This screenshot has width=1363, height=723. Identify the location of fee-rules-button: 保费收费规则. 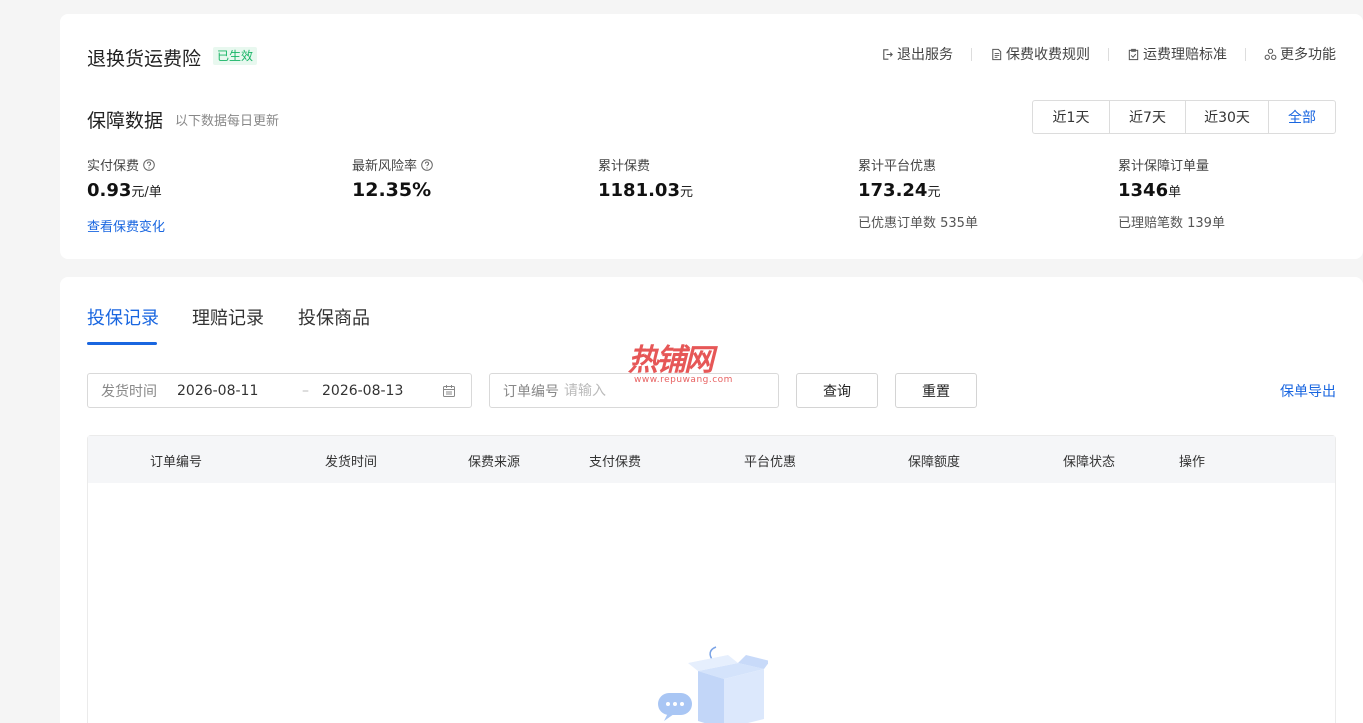
(1040, 54).